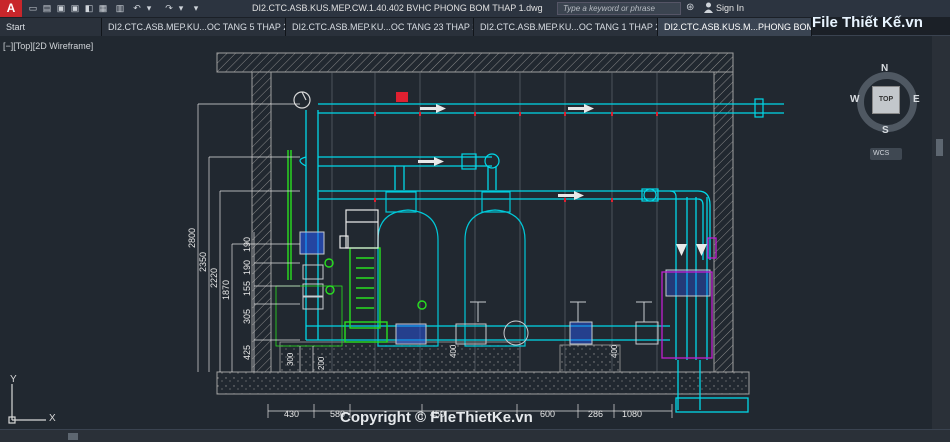 The width and height of the screenshot is (950, 442). I want to click on dim-200: 200, so click(321, 363).